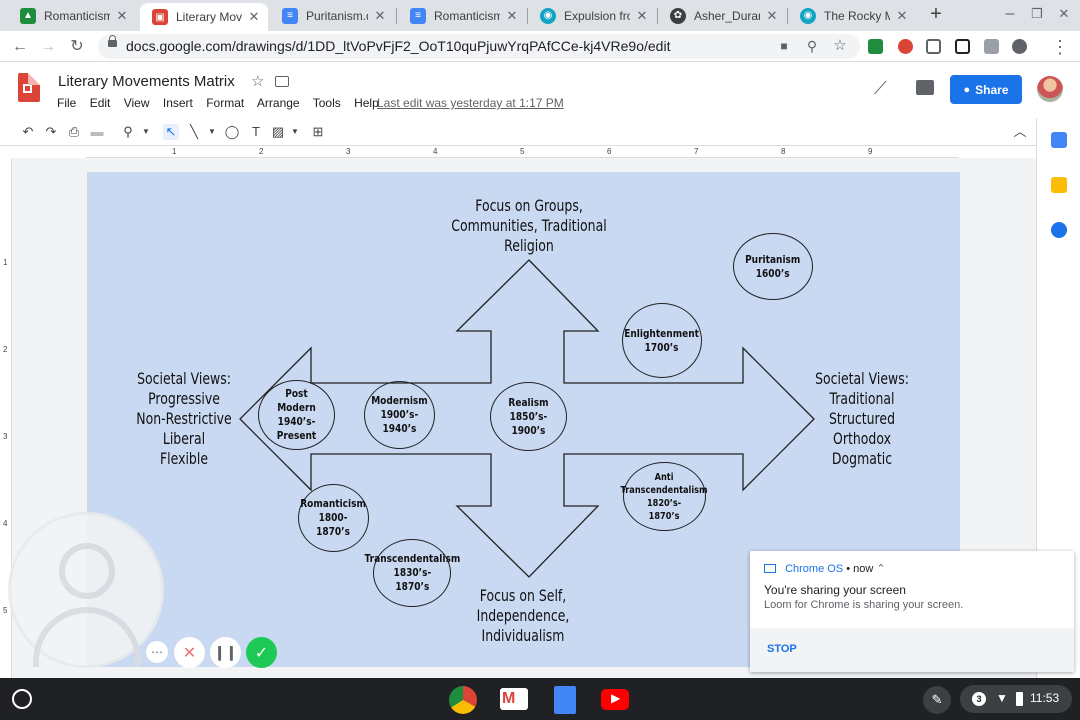  What do you see at coordinates (412, 573) in the screenshot?
I see `transcendentalism-node: Transcendentalism 1830’s- 1870’s` at bounding box center [412, 573].